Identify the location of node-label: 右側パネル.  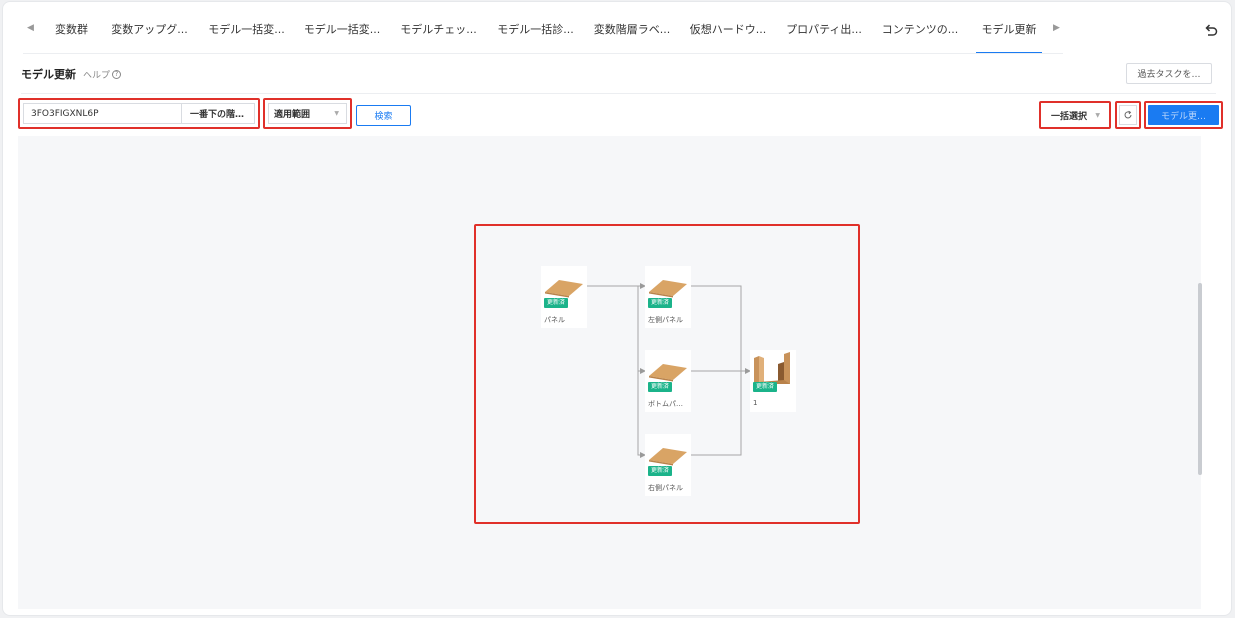
(665, 488).